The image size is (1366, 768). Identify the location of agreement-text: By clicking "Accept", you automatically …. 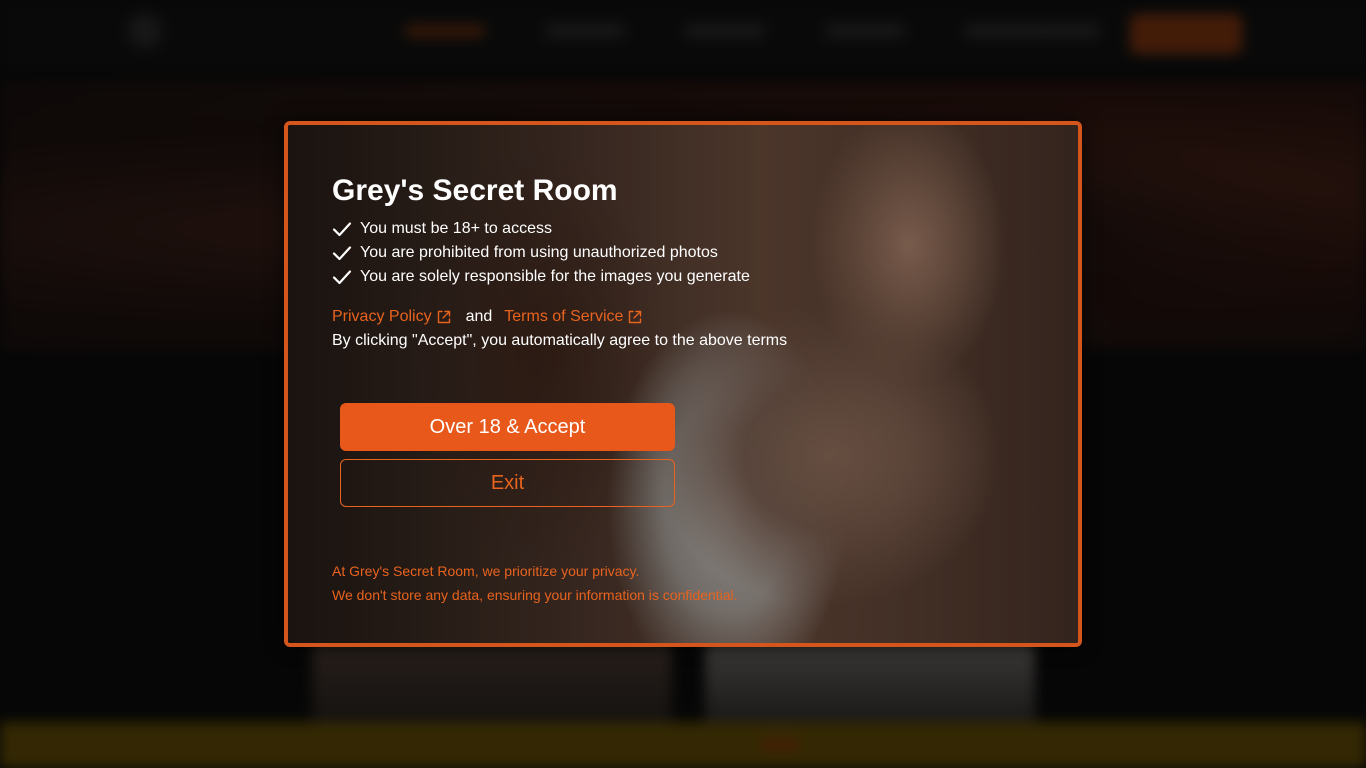
(560, 340).